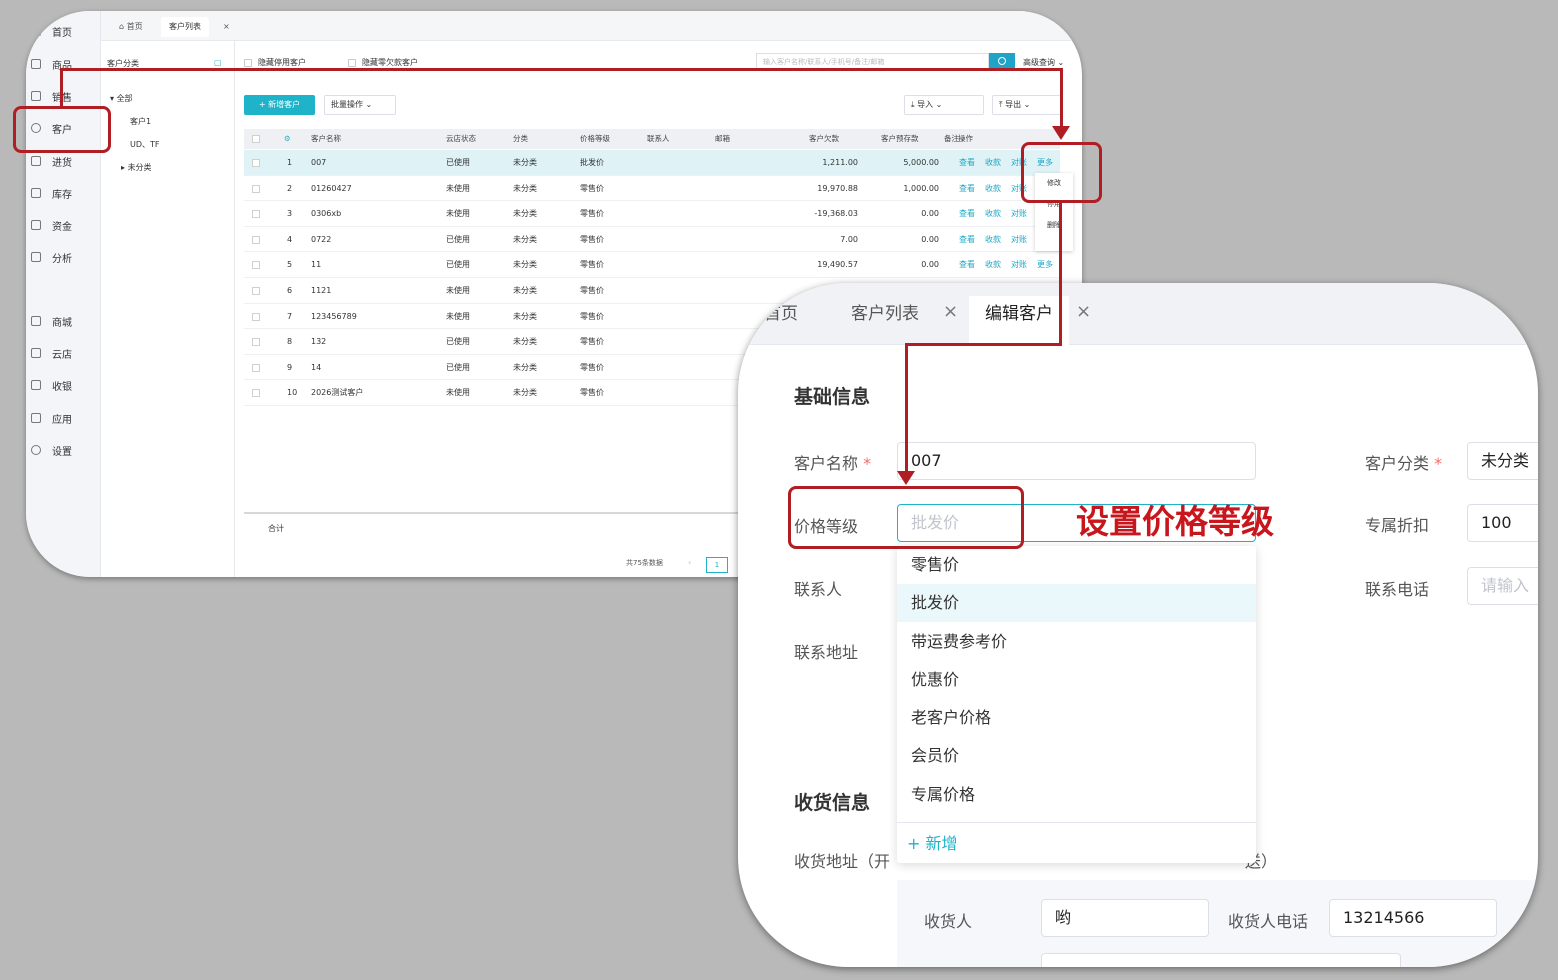 The height and width of the screenshot is (980, 1558). Describe the element at coordinates (717, 565) in the screenshot. I see `page-number: 1` at that location.